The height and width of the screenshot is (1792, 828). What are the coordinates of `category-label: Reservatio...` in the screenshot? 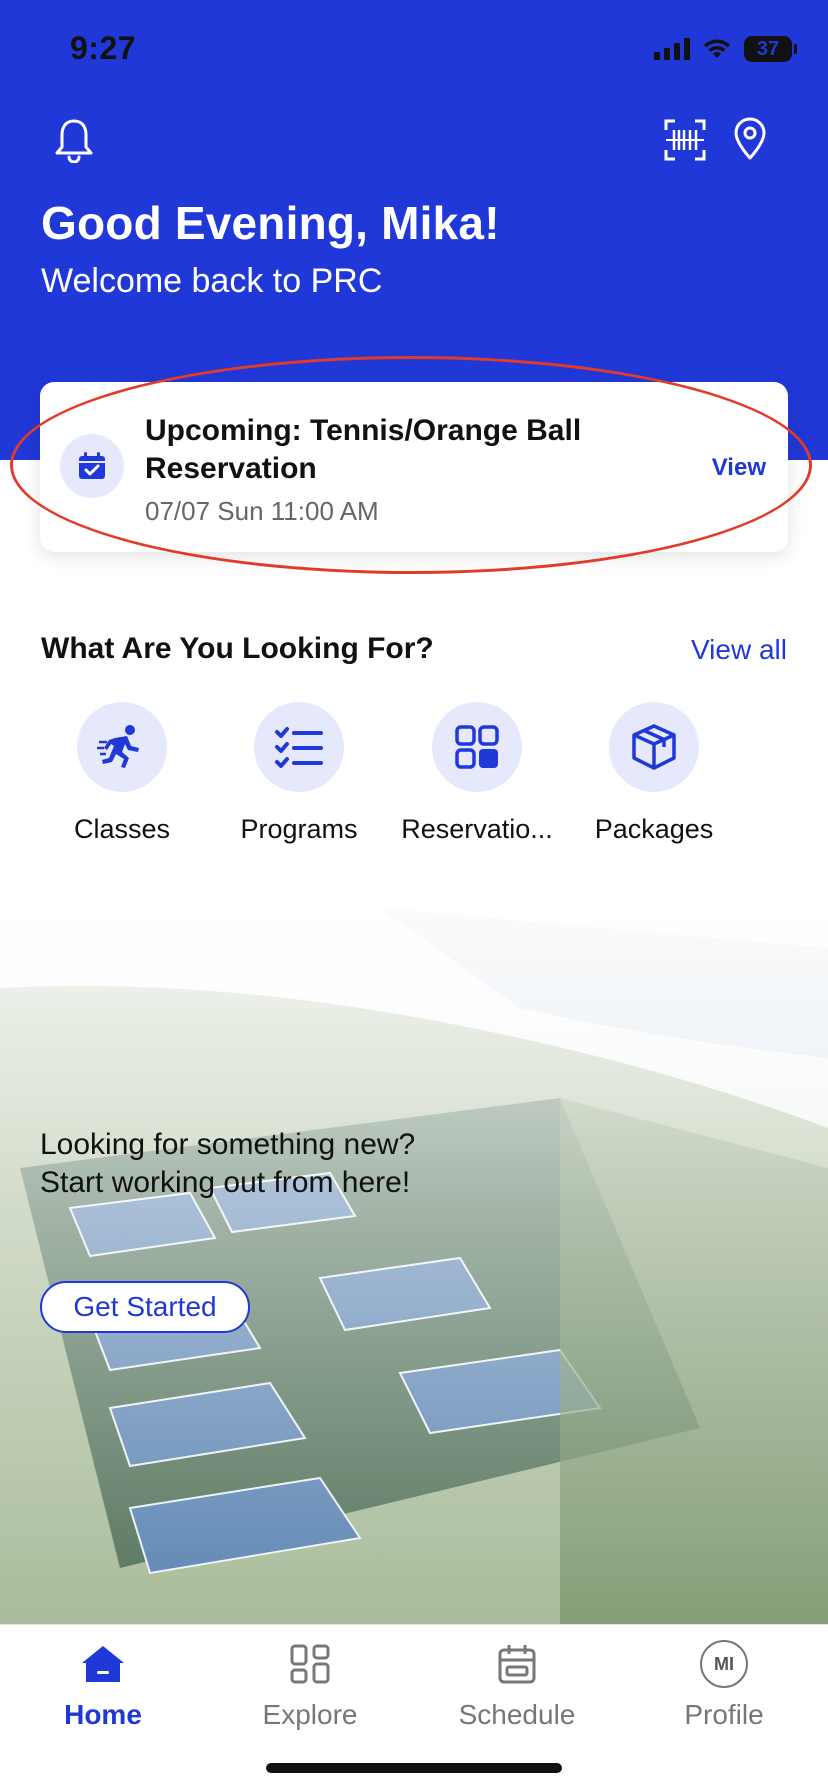 It's located at (477, 829).